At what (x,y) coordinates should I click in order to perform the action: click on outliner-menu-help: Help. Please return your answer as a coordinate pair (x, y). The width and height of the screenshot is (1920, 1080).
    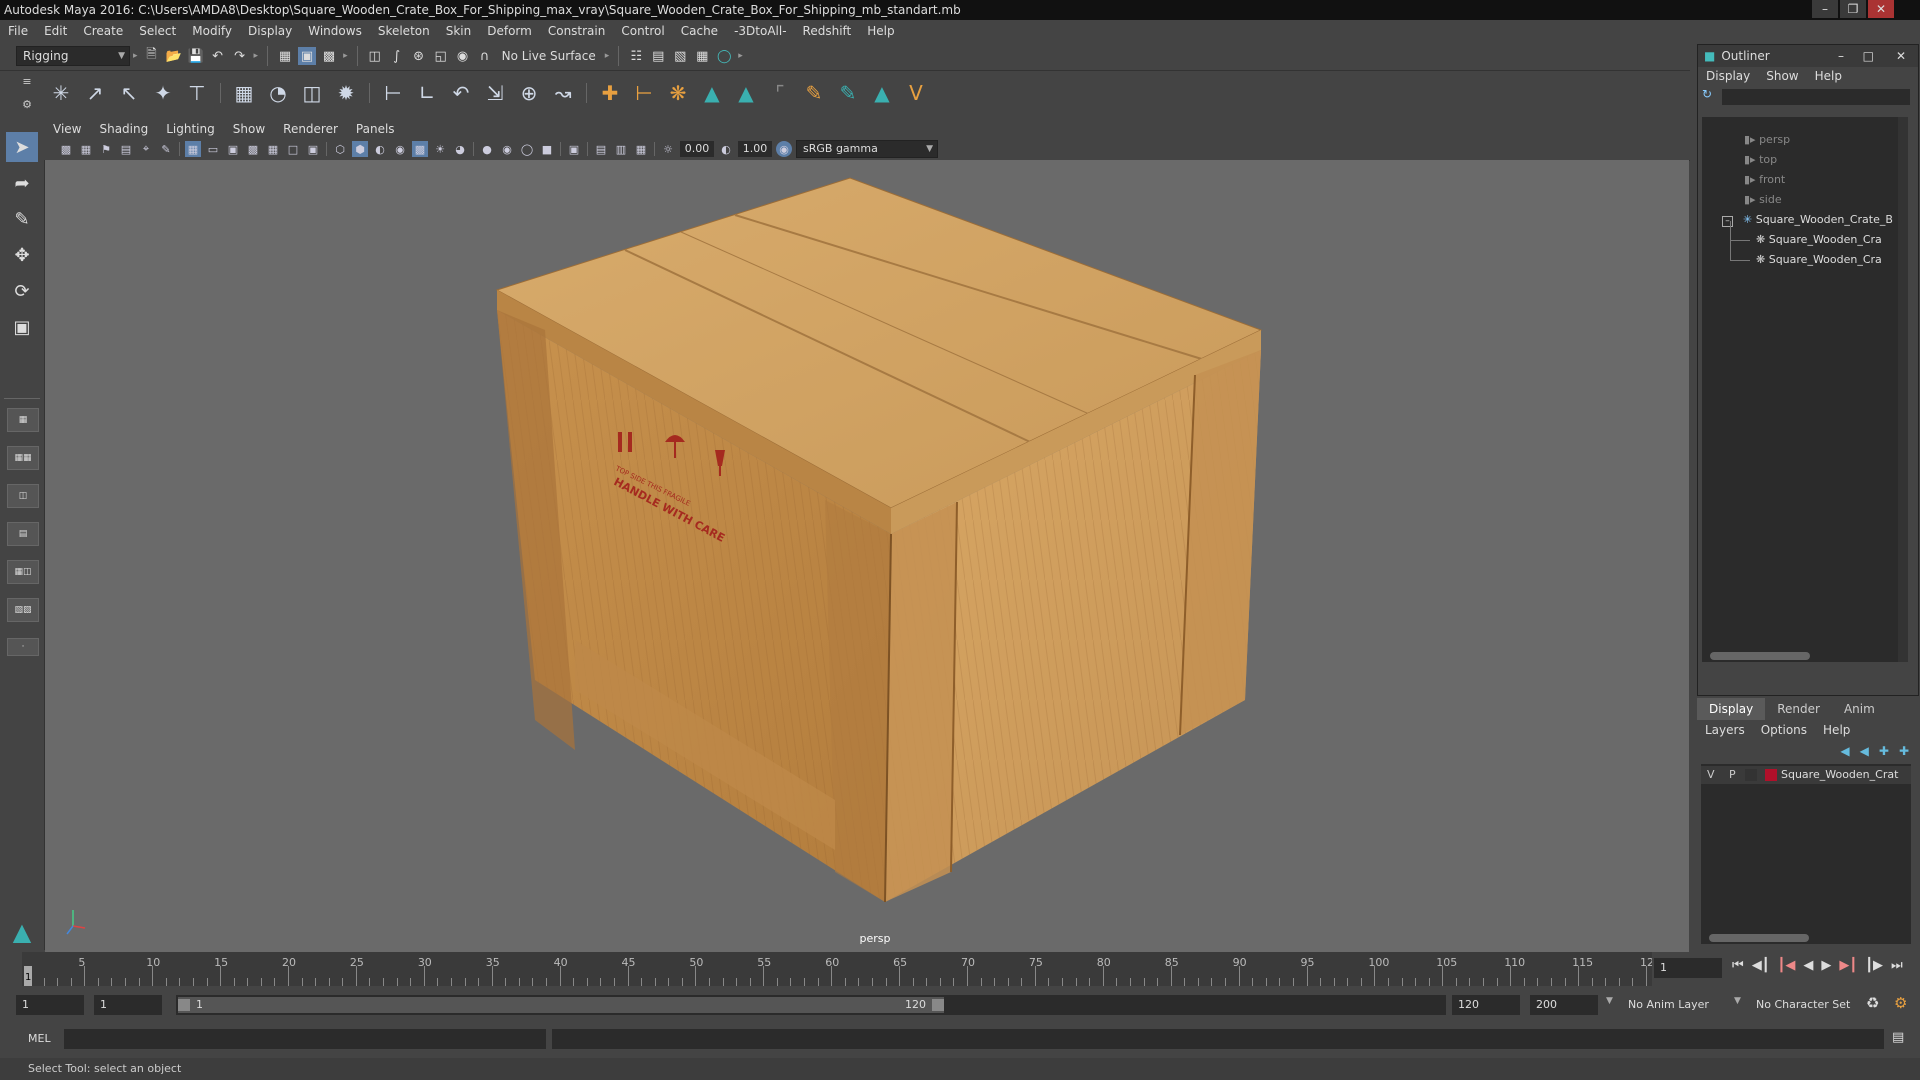
    Looking at the image, I should click on (1828, 76).